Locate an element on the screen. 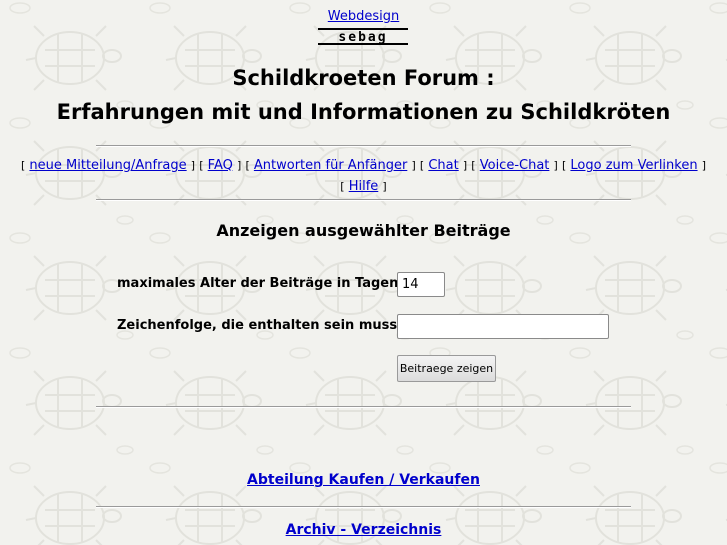  nav-voice-chat: Voice-Chat is located at coordinates (515, 165).